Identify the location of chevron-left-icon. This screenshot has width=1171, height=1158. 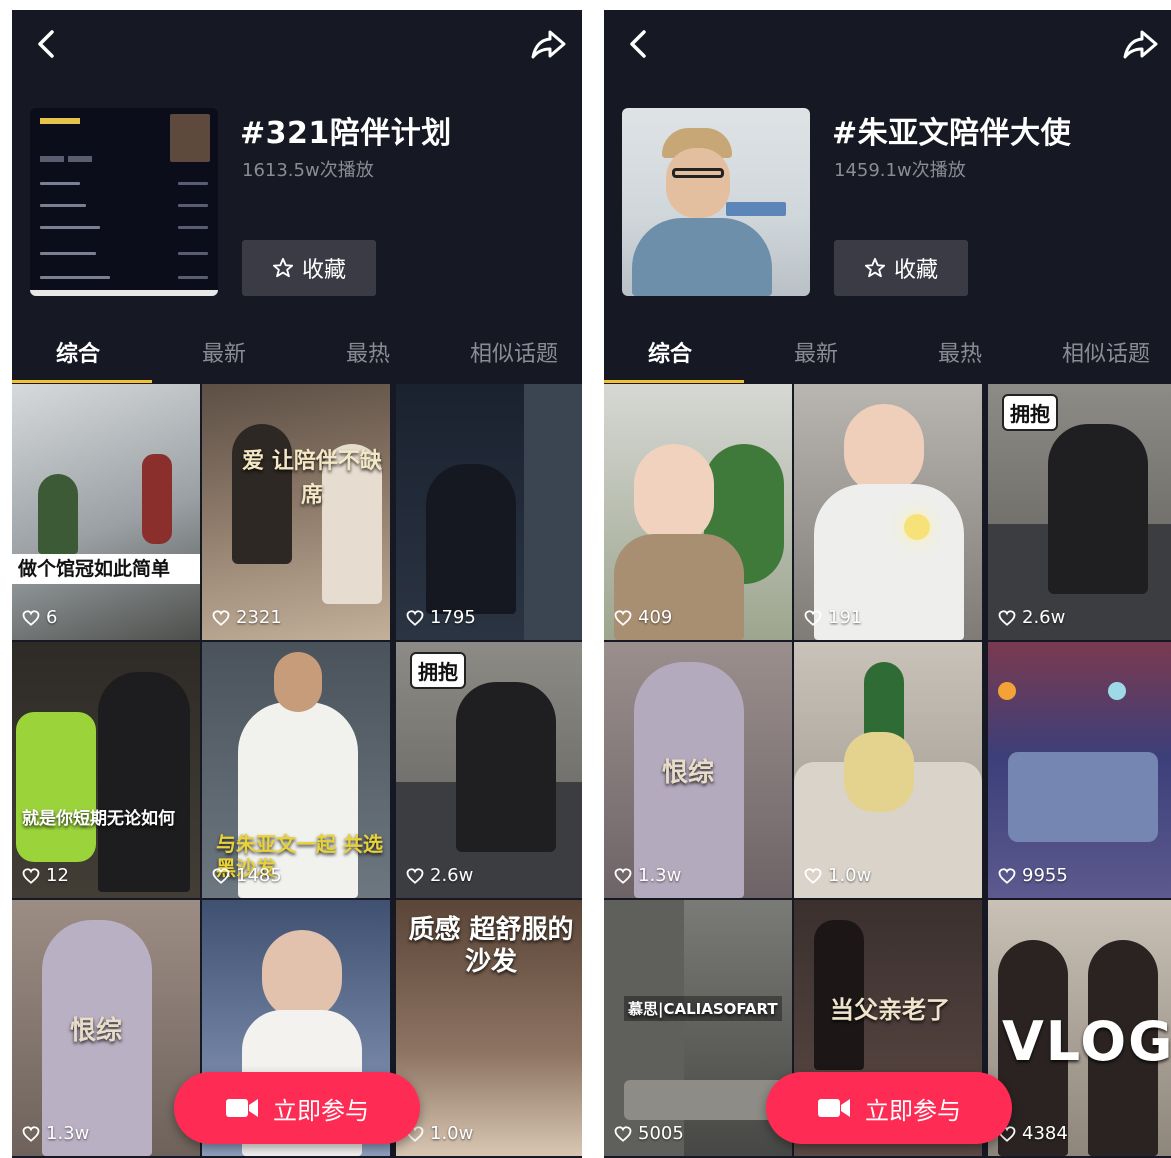
(638, 44).